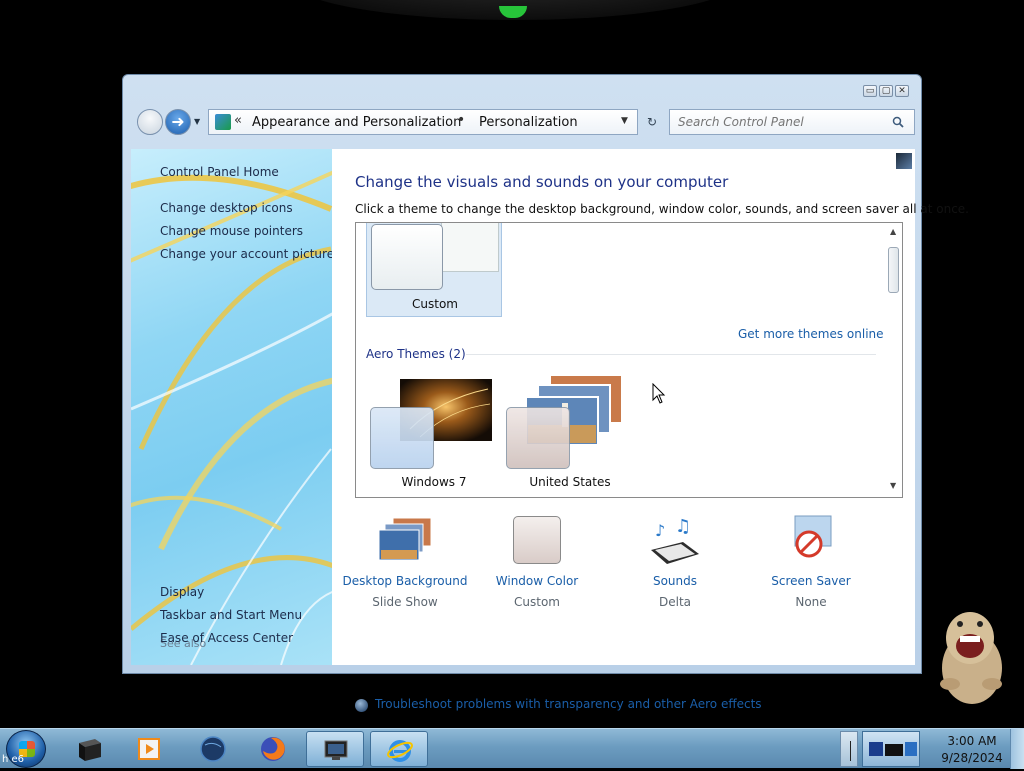  I want to click on tray-scroll-thumb, so click(850, 751).